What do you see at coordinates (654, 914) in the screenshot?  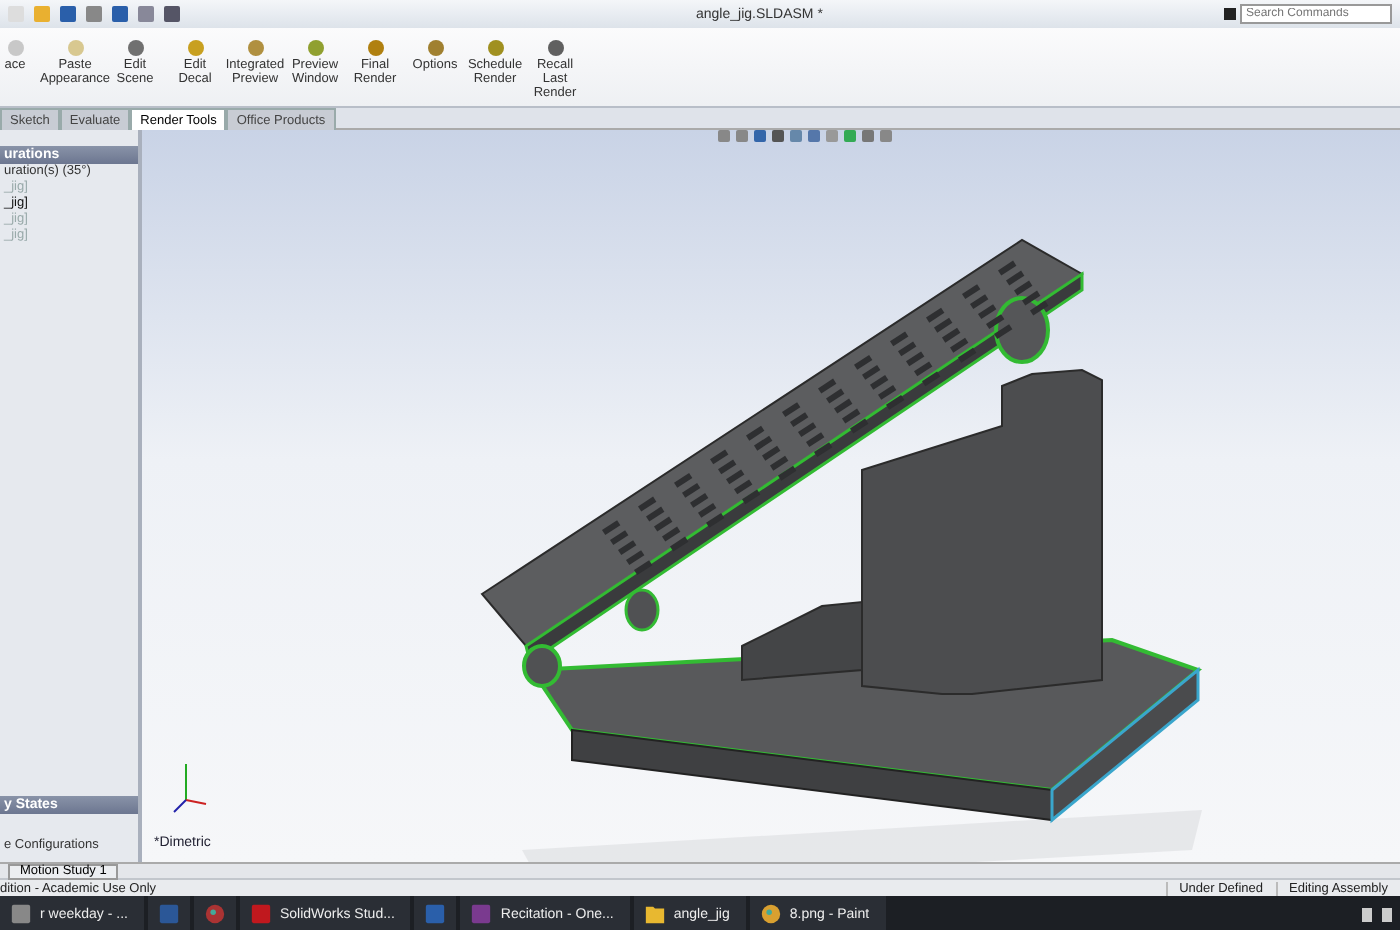 I see `folder-icon` at bounding box center [654, 914].